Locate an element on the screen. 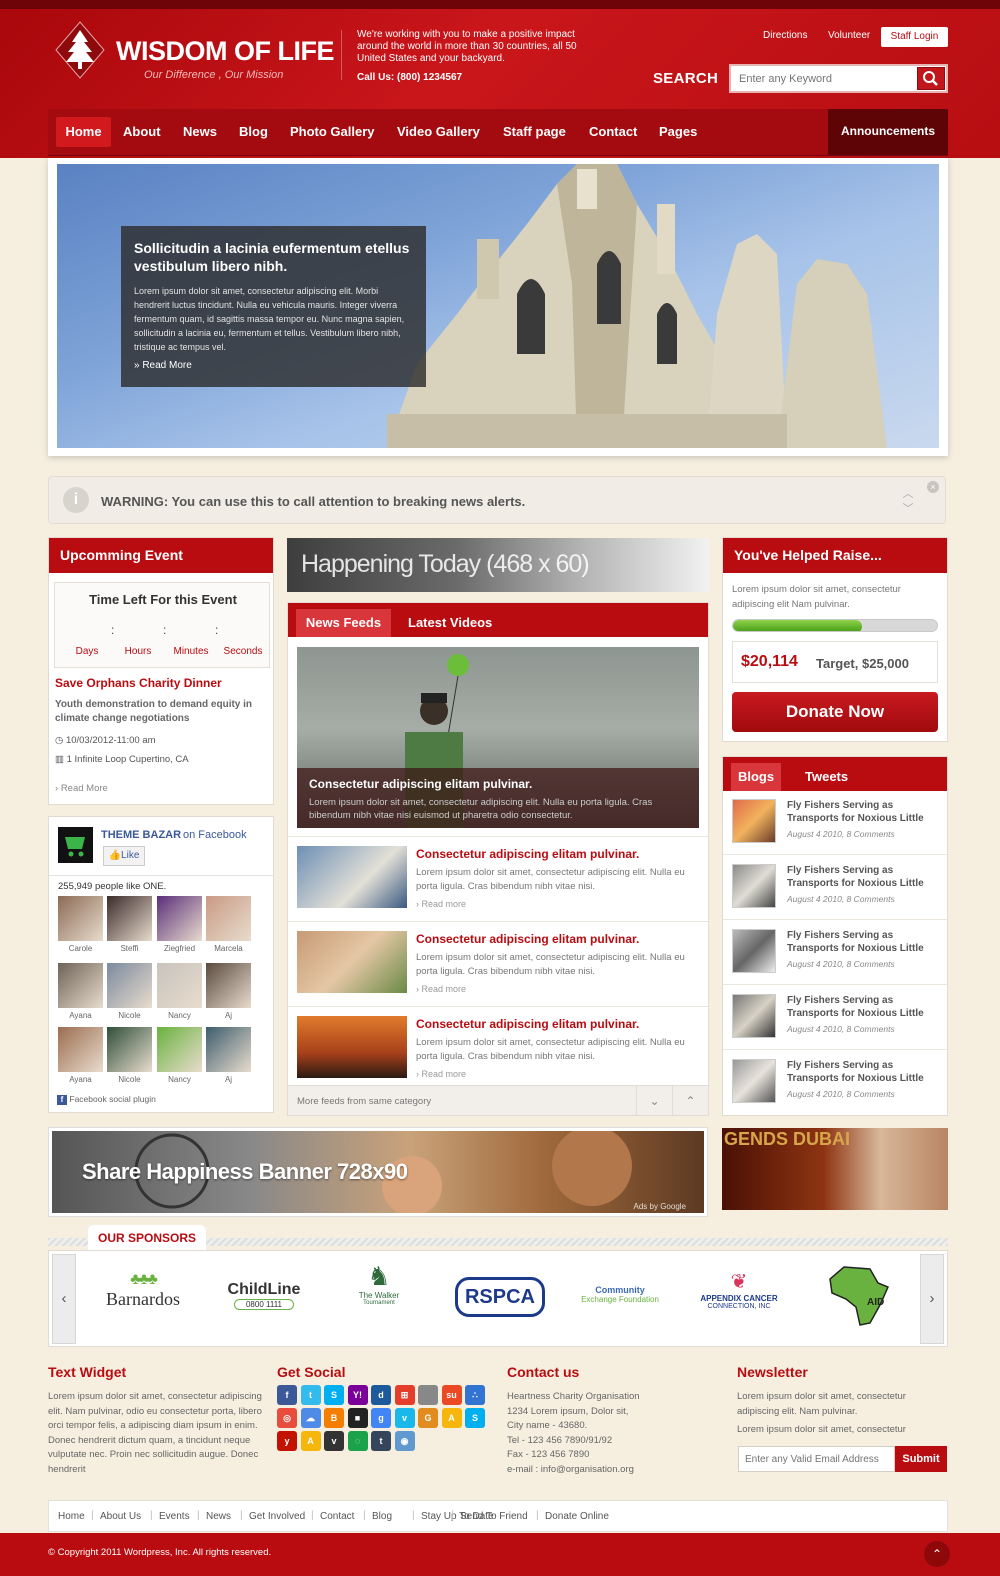 The image size is (1000, 1576). blogger-icon: B is located at coordinates (334, 1418).